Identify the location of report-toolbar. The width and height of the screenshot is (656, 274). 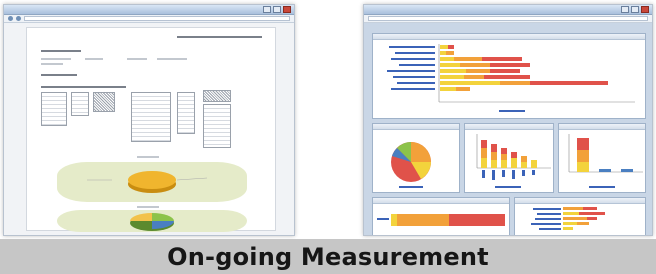
(149, 19).